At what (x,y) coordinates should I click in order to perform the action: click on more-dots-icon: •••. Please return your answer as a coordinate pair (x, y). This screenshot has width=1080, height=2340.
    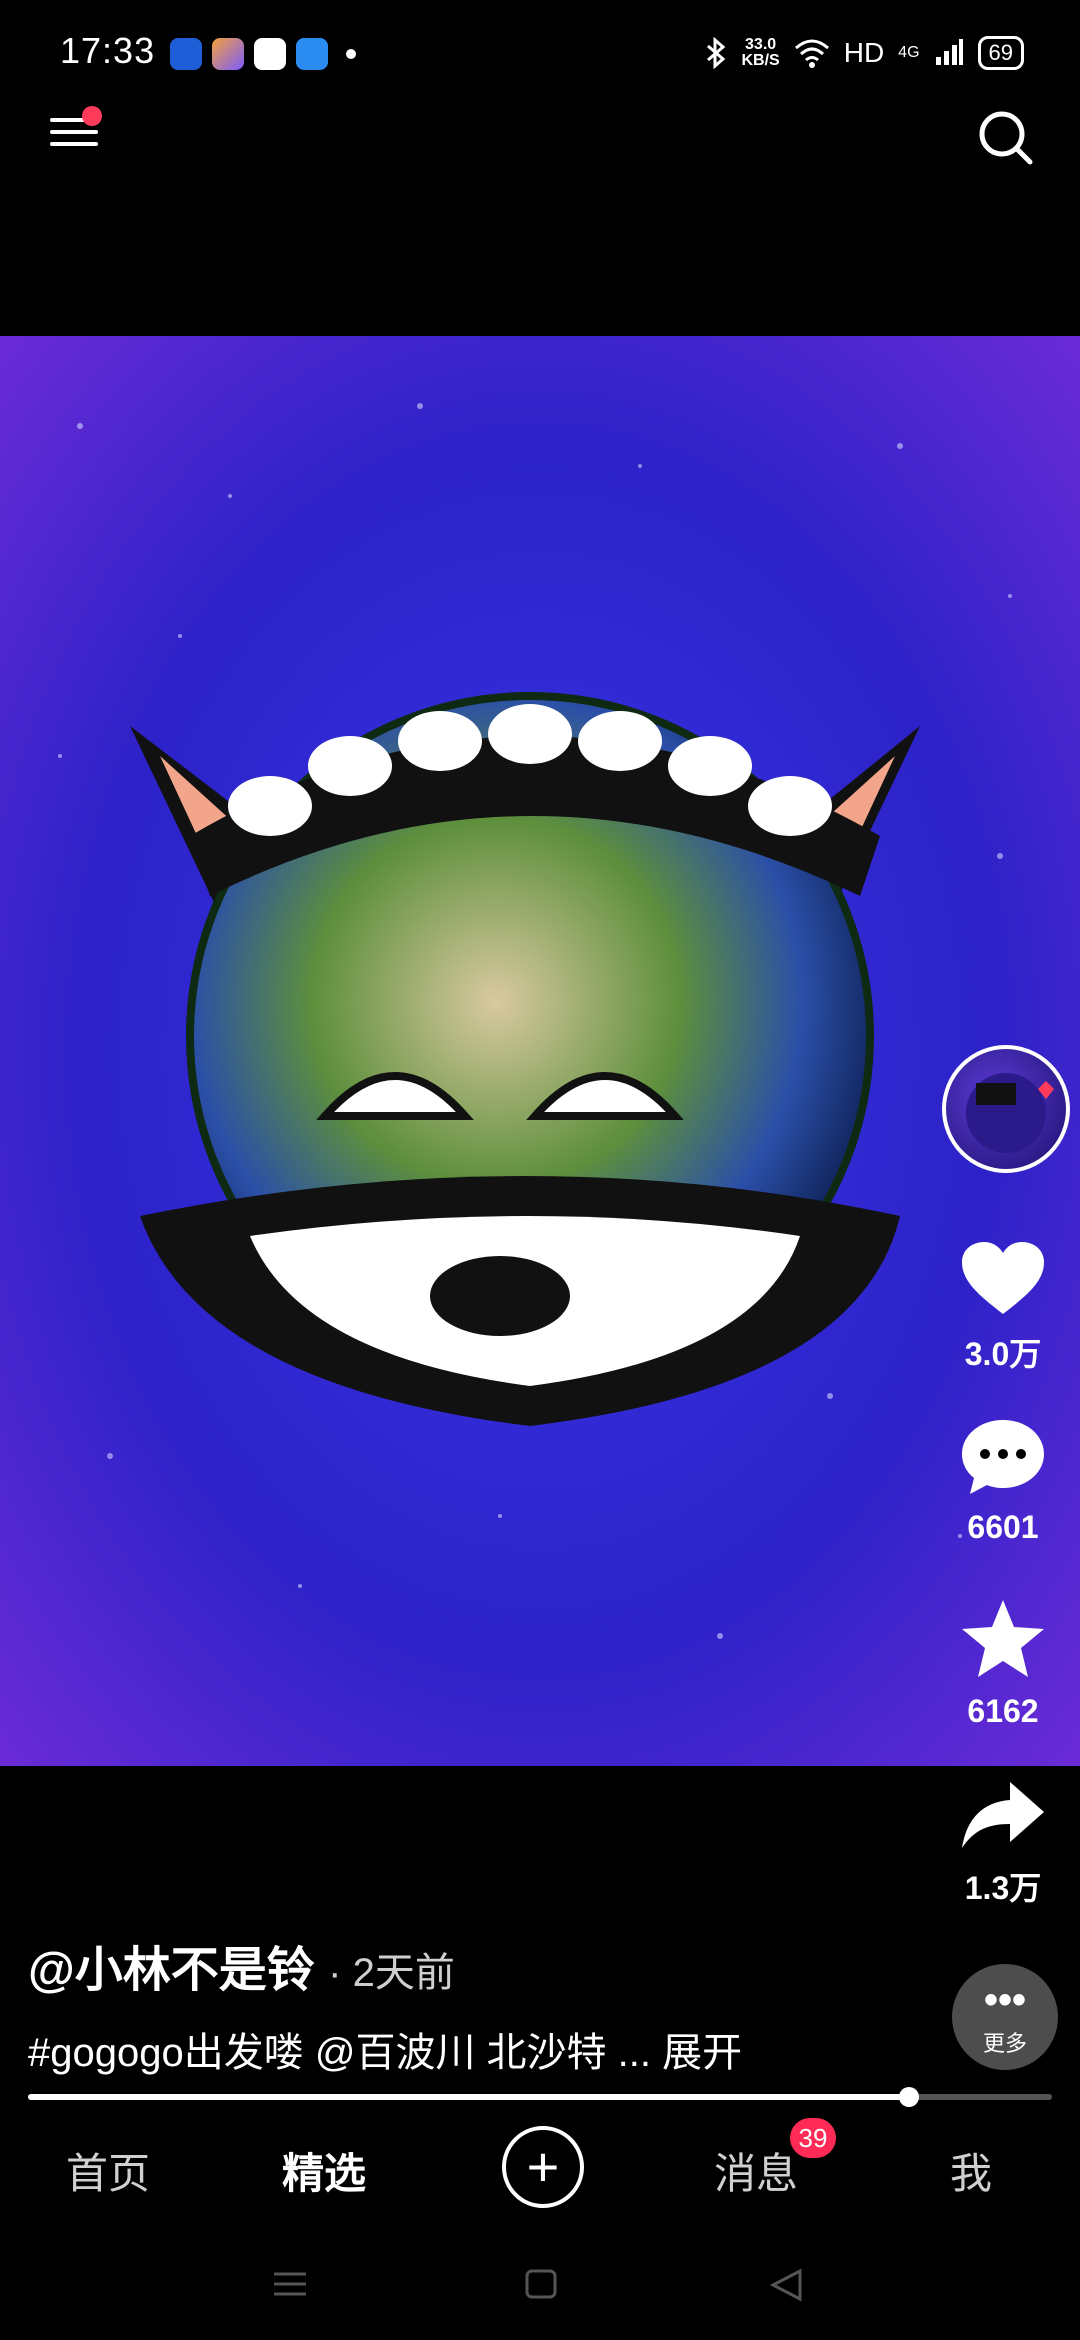
    Looking at the image, I should click on (1004, 2000).